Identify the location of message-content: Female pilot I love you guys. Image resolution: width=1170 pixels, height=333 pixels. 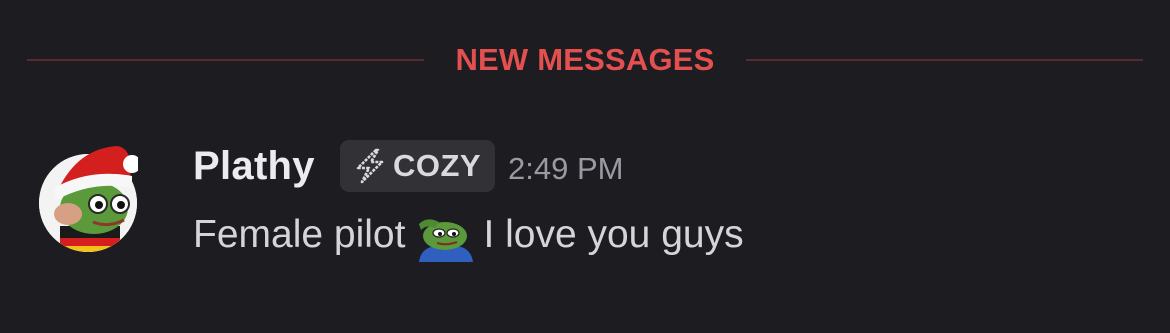
(468, 235).